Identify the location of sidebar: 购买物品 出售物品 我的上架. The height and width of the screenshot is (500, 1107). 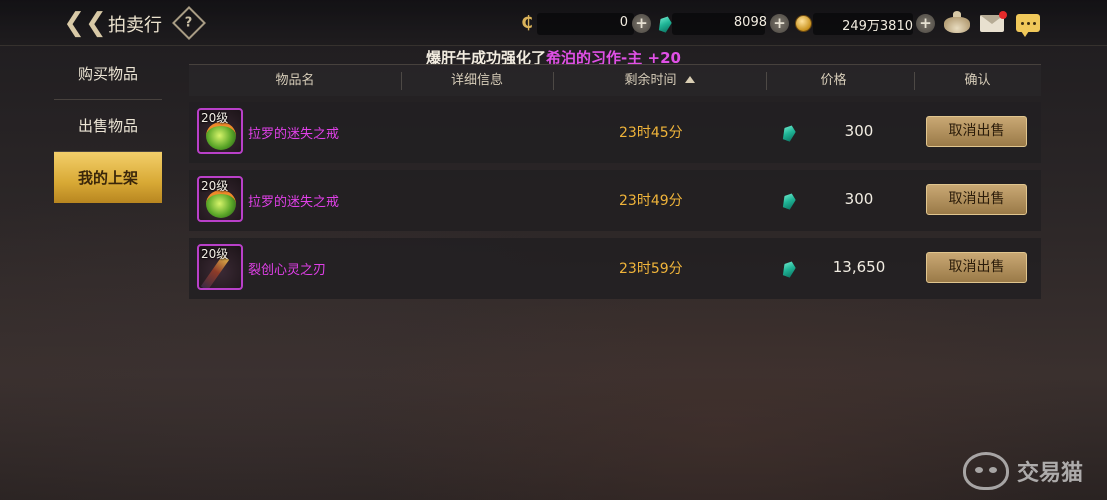
(108, 125).